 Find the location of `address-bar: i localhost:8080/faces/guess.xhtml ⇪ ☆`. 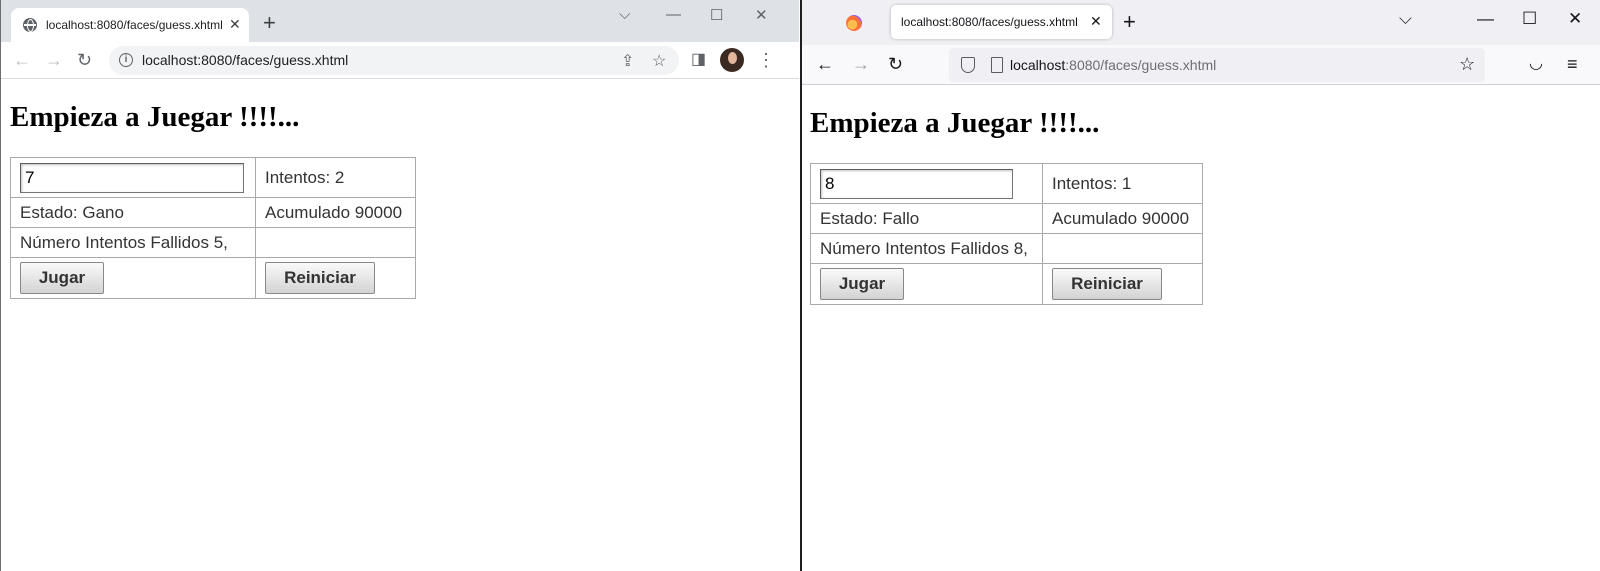

address-bar: i localhost:8080/faces/guess.xhtml ⇪ ☆ is located at coordinates (394, 60).